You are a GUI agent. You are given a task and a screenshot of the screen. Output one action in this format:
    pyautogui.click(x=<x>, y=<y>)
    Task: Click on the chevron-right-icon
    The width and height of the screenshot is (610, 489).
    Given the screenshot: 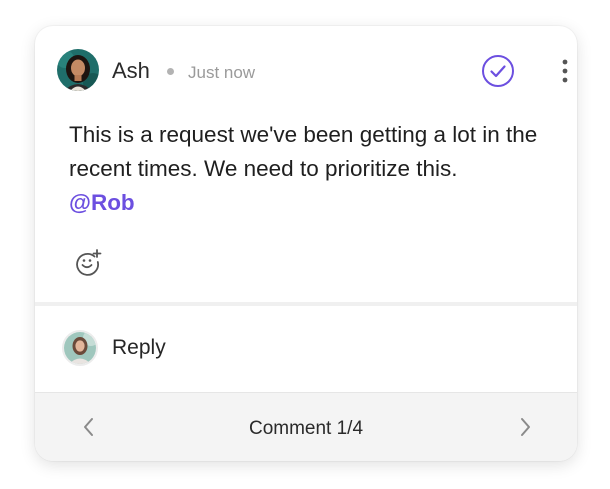 What is the action you would take?
    pyautogui.click(x=525, y=427)
    